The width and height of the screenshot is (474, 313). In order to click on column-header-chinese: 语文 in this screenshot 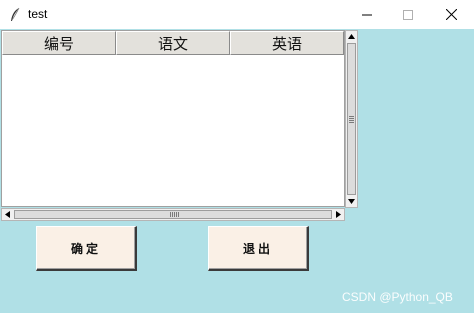, I will do `click(173, 43)`.